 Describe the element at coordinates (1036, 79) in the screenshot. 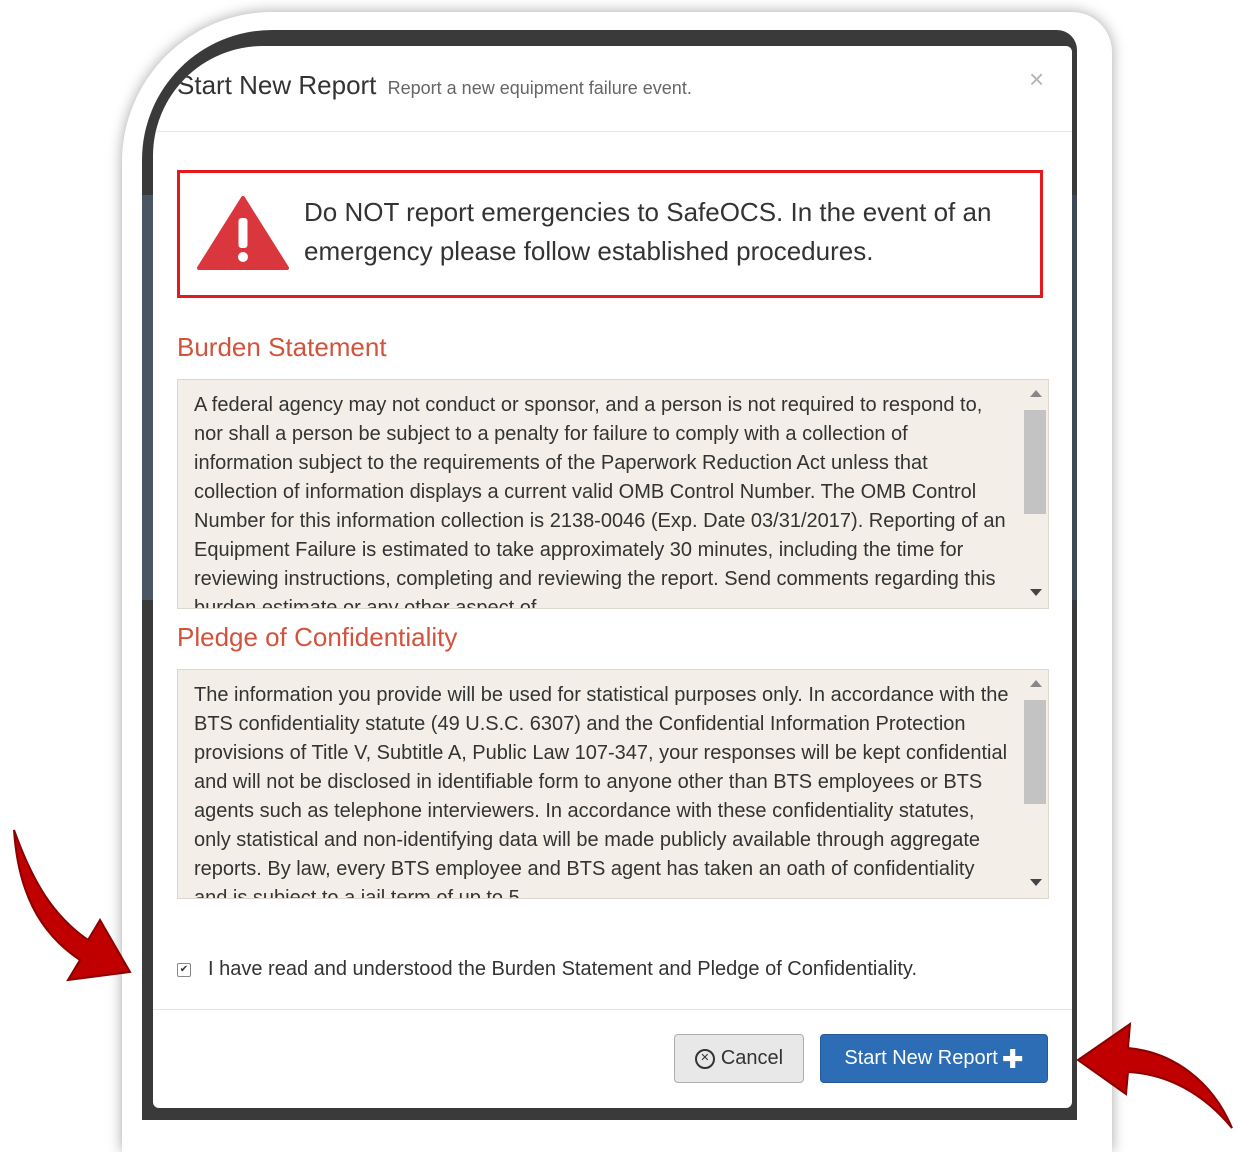

I see `close-icon: ×` at that location.